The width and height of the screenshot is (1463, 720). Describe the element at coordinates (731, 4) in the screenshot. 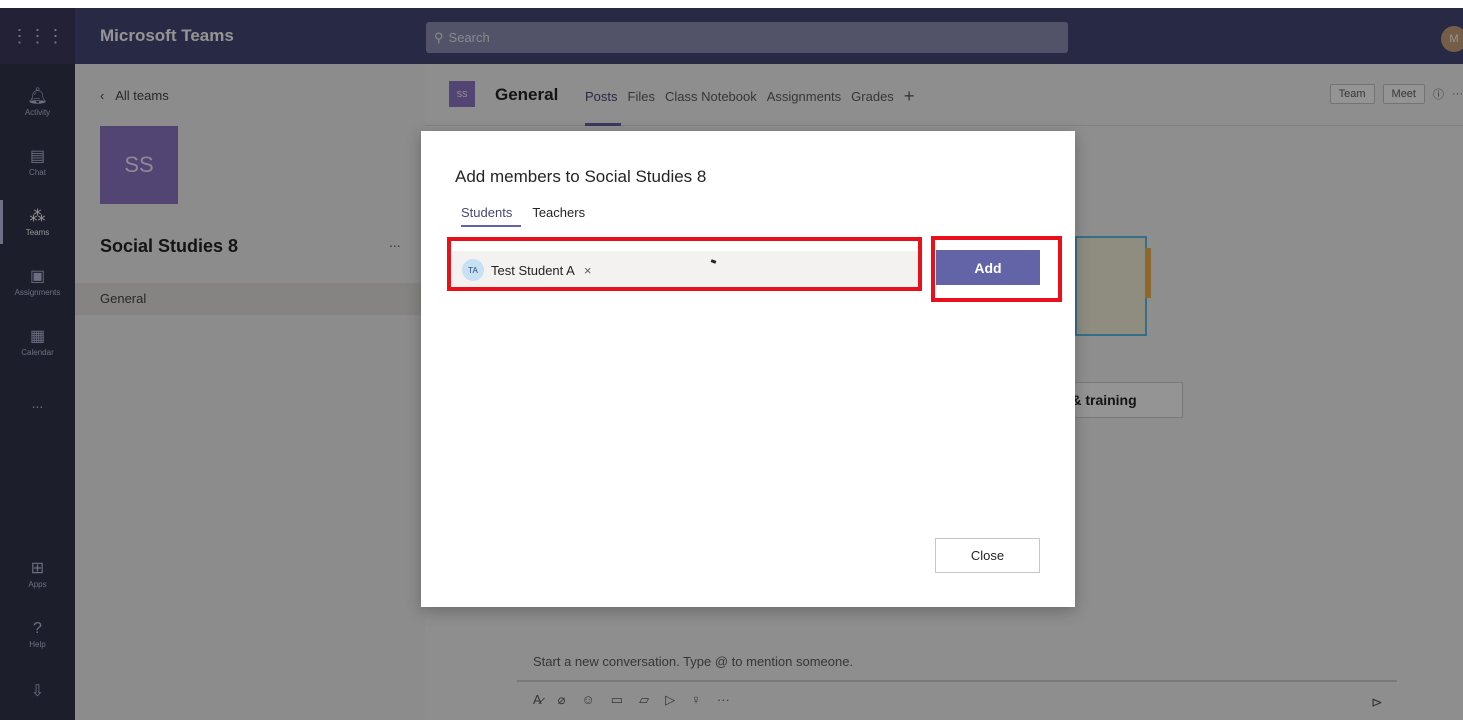

I see `top-strip` at that location.